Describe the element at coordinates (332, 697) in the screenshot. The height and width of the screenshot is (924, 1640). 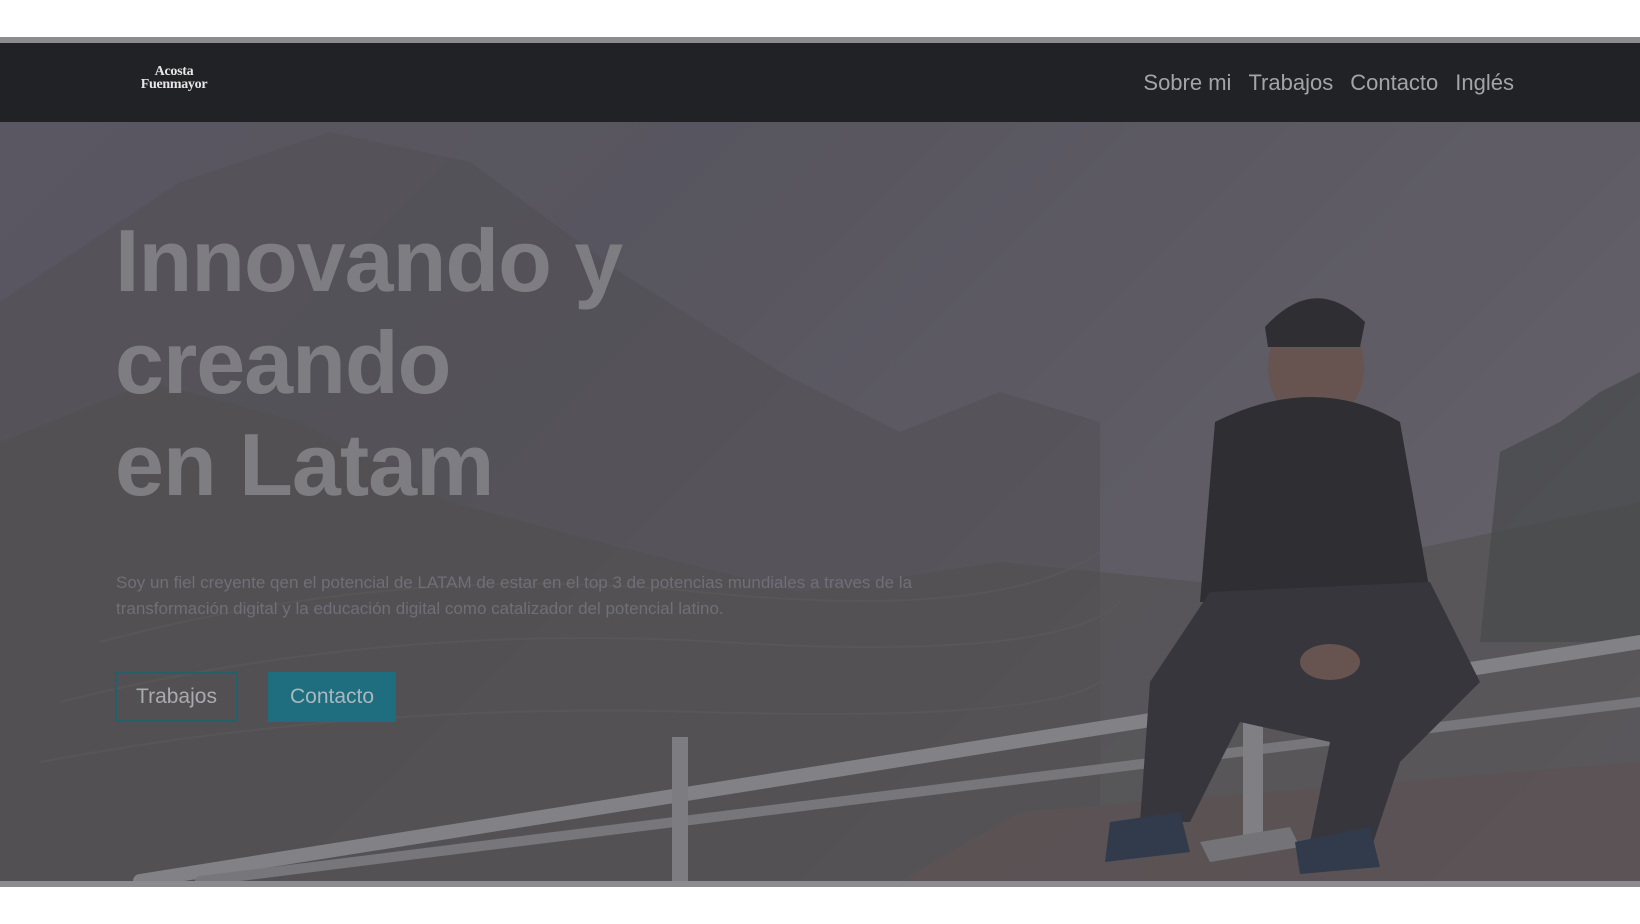
I see `contacto-button: Contacto` at that location.